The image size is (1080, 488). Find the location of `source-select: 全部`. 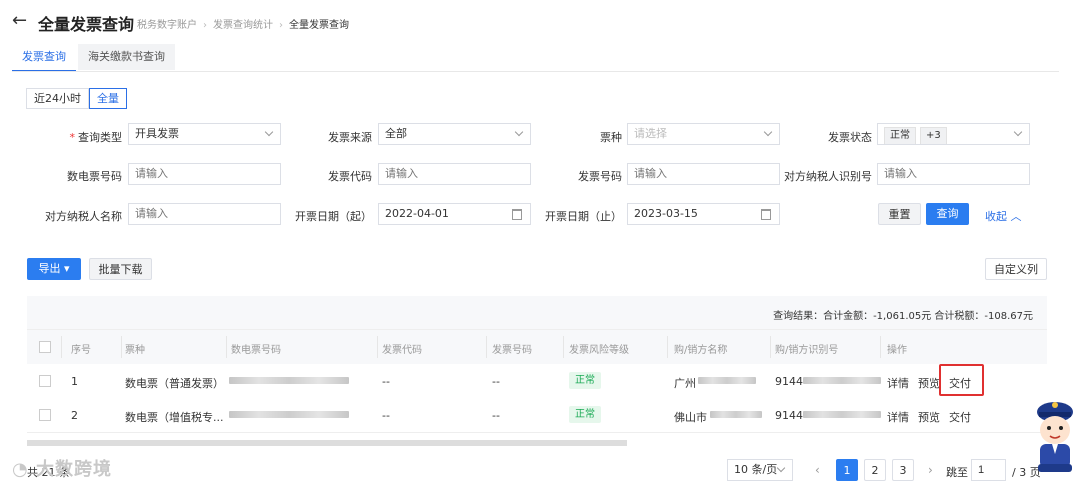

source-select: 全部 is located at coordinates (454, 134).